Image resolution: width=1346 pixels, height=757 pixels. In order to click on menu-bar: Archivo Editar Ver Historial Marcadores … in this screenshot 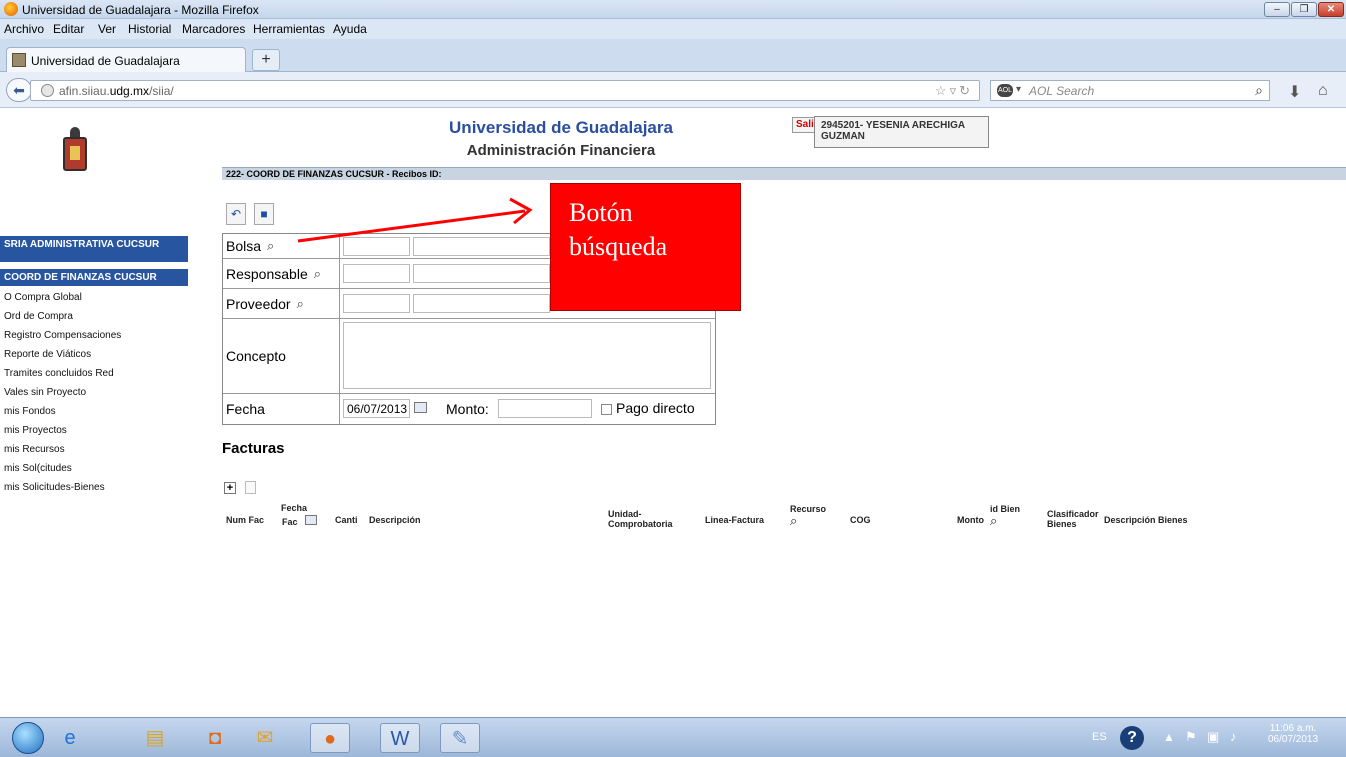, I will do `click(673, 29)`.